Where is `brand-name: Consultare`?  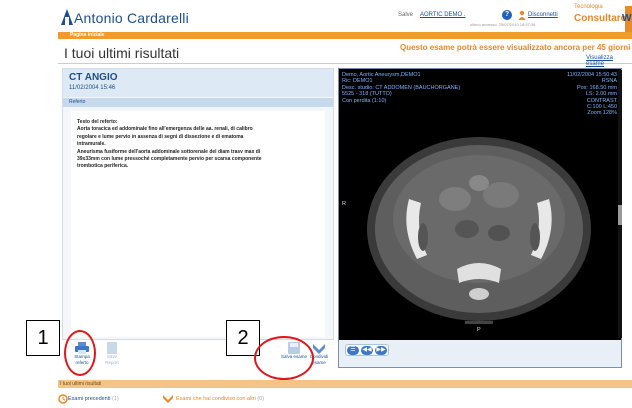 brand-name: Consultare is located at coordinates (600, 18).